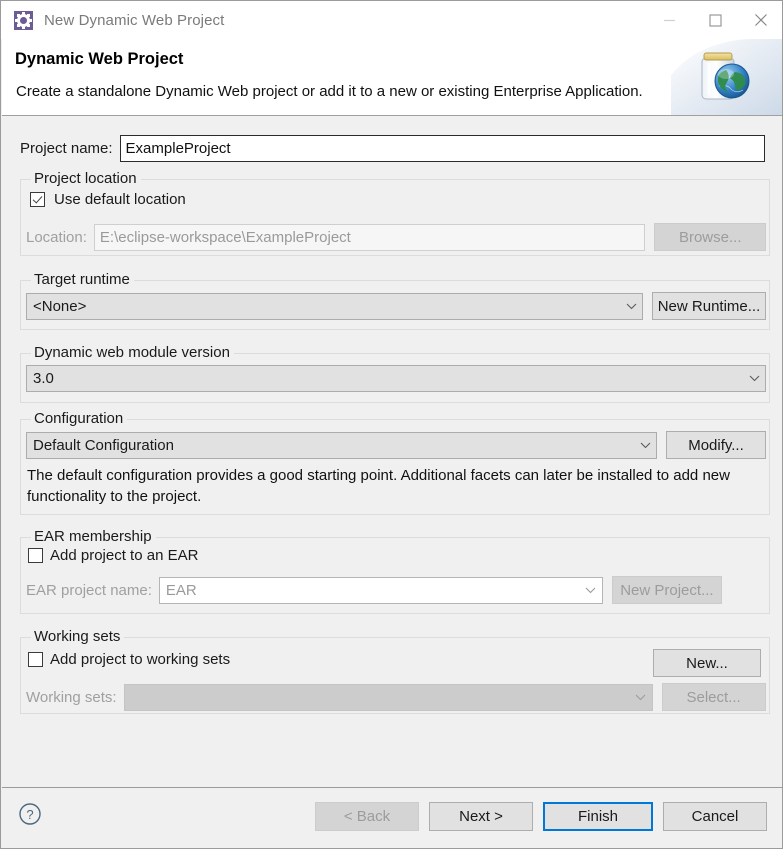 The height and width of the screenshot is (849, 783). Describe the element at coordinates (134, 20) in the screenshot. I see `window-title: New Dynamic Web Project` at that location.